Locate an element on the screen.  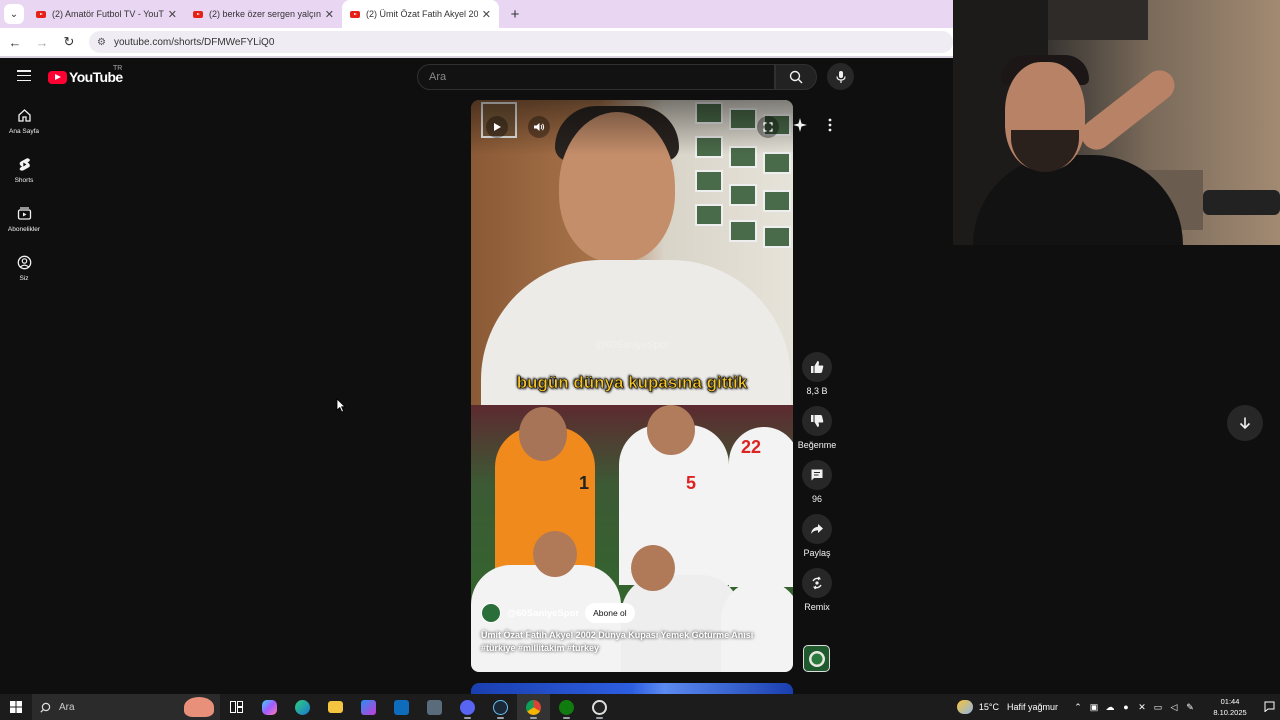
taskbar-store is located at coordinates (368, 707).